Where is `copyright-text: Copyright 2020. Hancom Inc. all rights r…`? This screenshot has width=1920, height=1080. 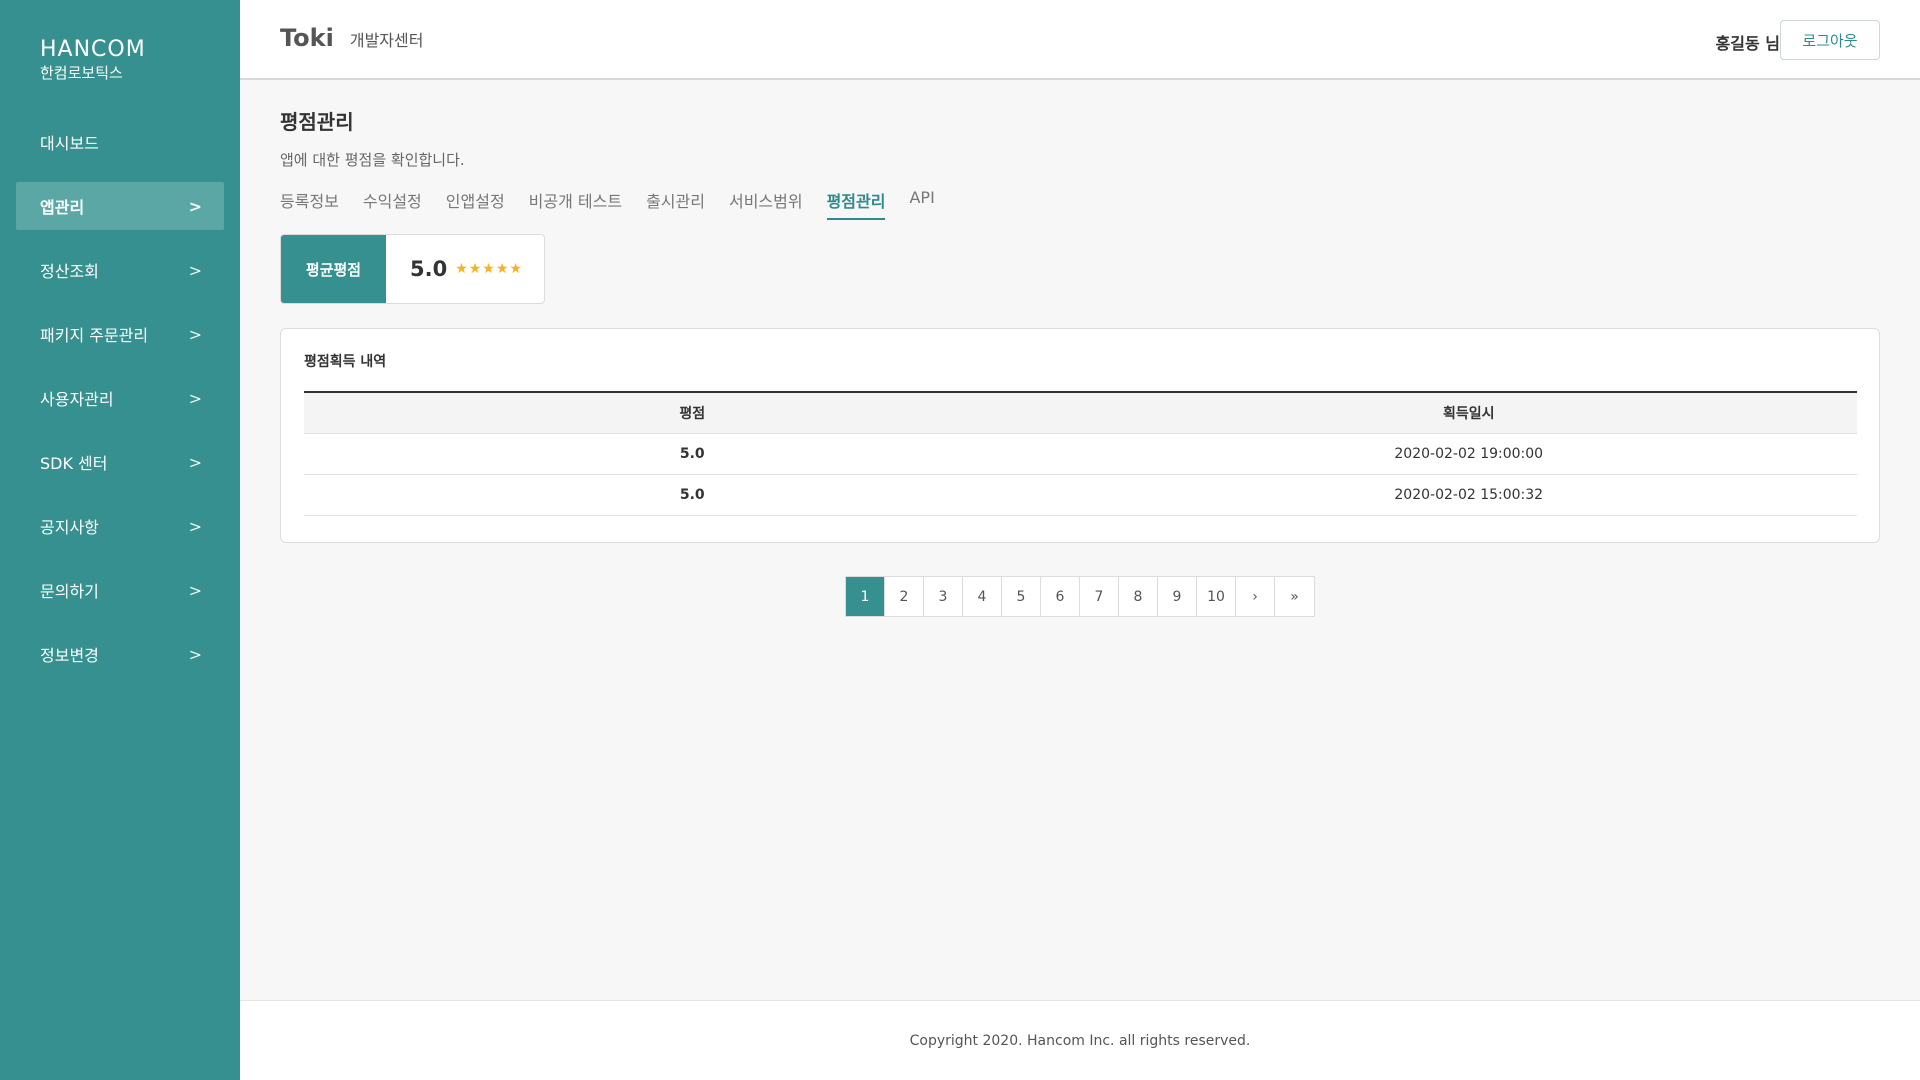
copyright-text: Copyright 2020. Hancom Inc. all rights r… is located at coordinates (1080, 1040).